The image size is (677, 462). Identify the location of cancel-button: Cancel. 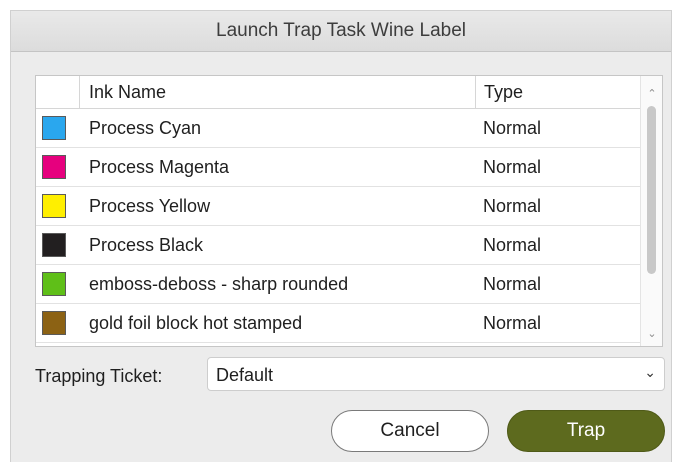
(410, 431).